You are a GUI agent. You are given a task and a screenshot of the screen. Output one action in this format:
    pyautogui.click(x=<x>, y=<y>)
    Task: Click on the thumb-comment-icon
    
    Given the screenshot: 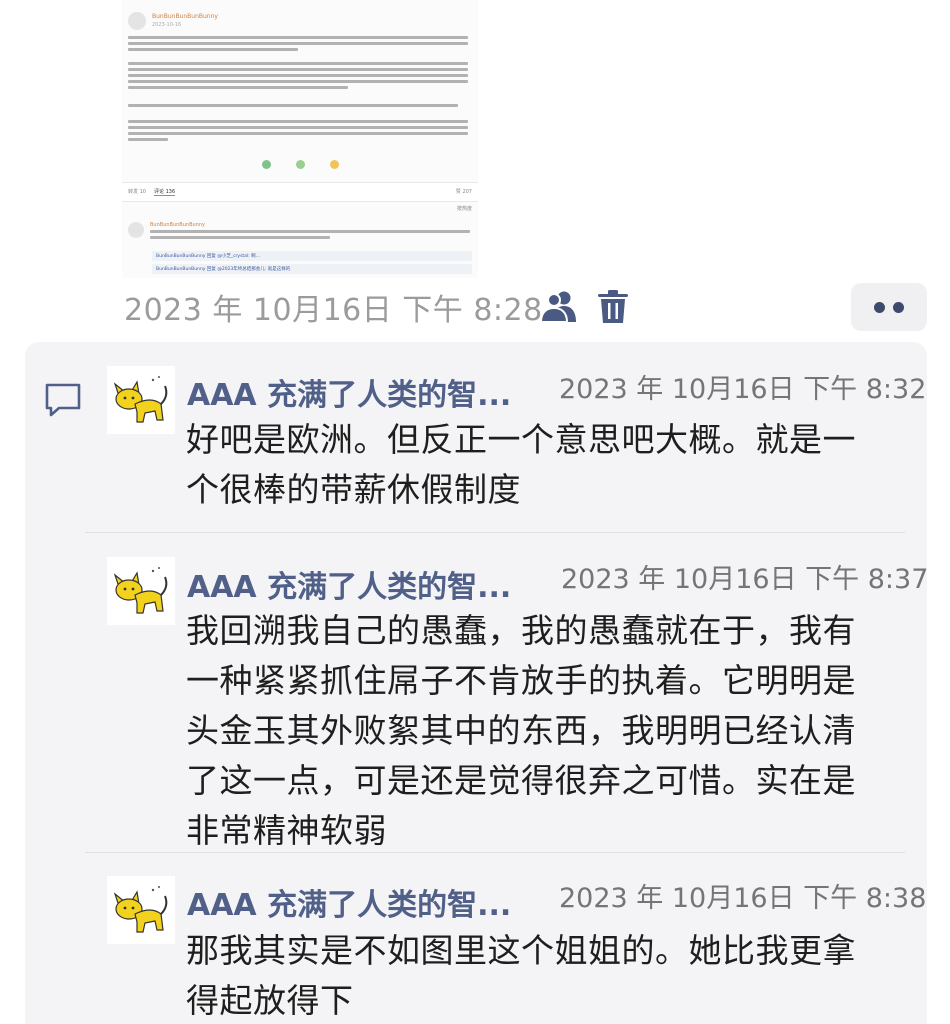 What is the action you would take?
    pyautogui.click(x=300, y=164)
    